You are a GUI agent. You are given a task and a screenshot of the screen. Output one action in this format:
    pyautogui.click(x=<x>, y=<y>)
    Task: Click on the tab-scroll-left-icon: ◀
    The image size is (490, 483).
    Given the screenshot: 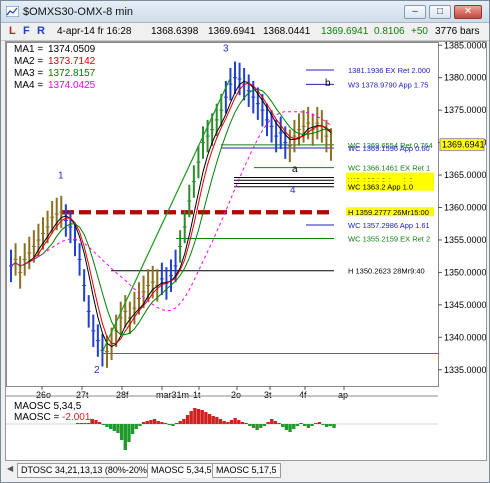 What is the action you would take?
    pyautogui.click(x=12, y=470)
    